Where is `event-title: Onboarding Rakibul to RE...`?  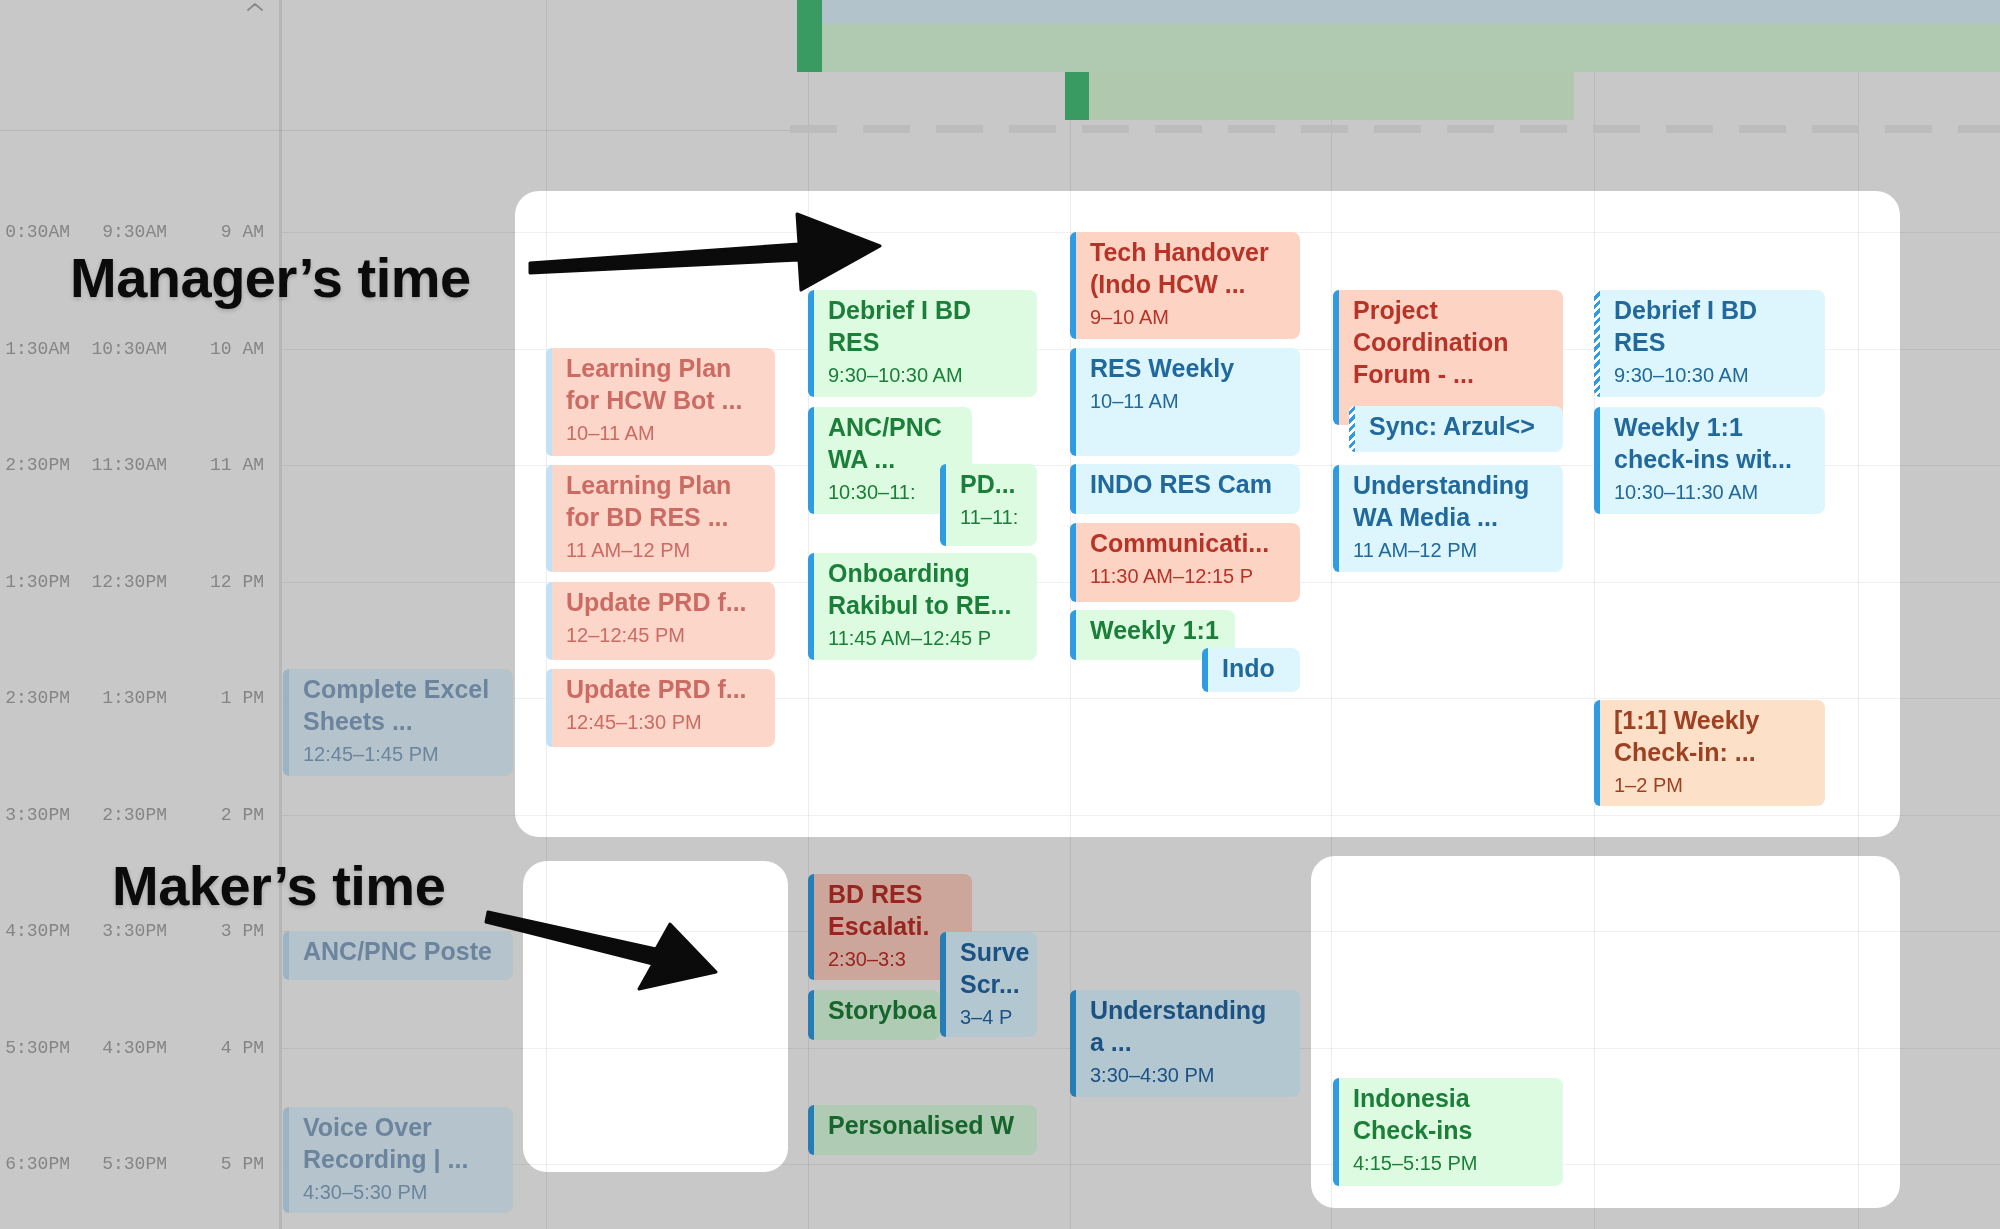 event-title: Onboarding Rakibul to RE... is located at coordinates (920, 589).